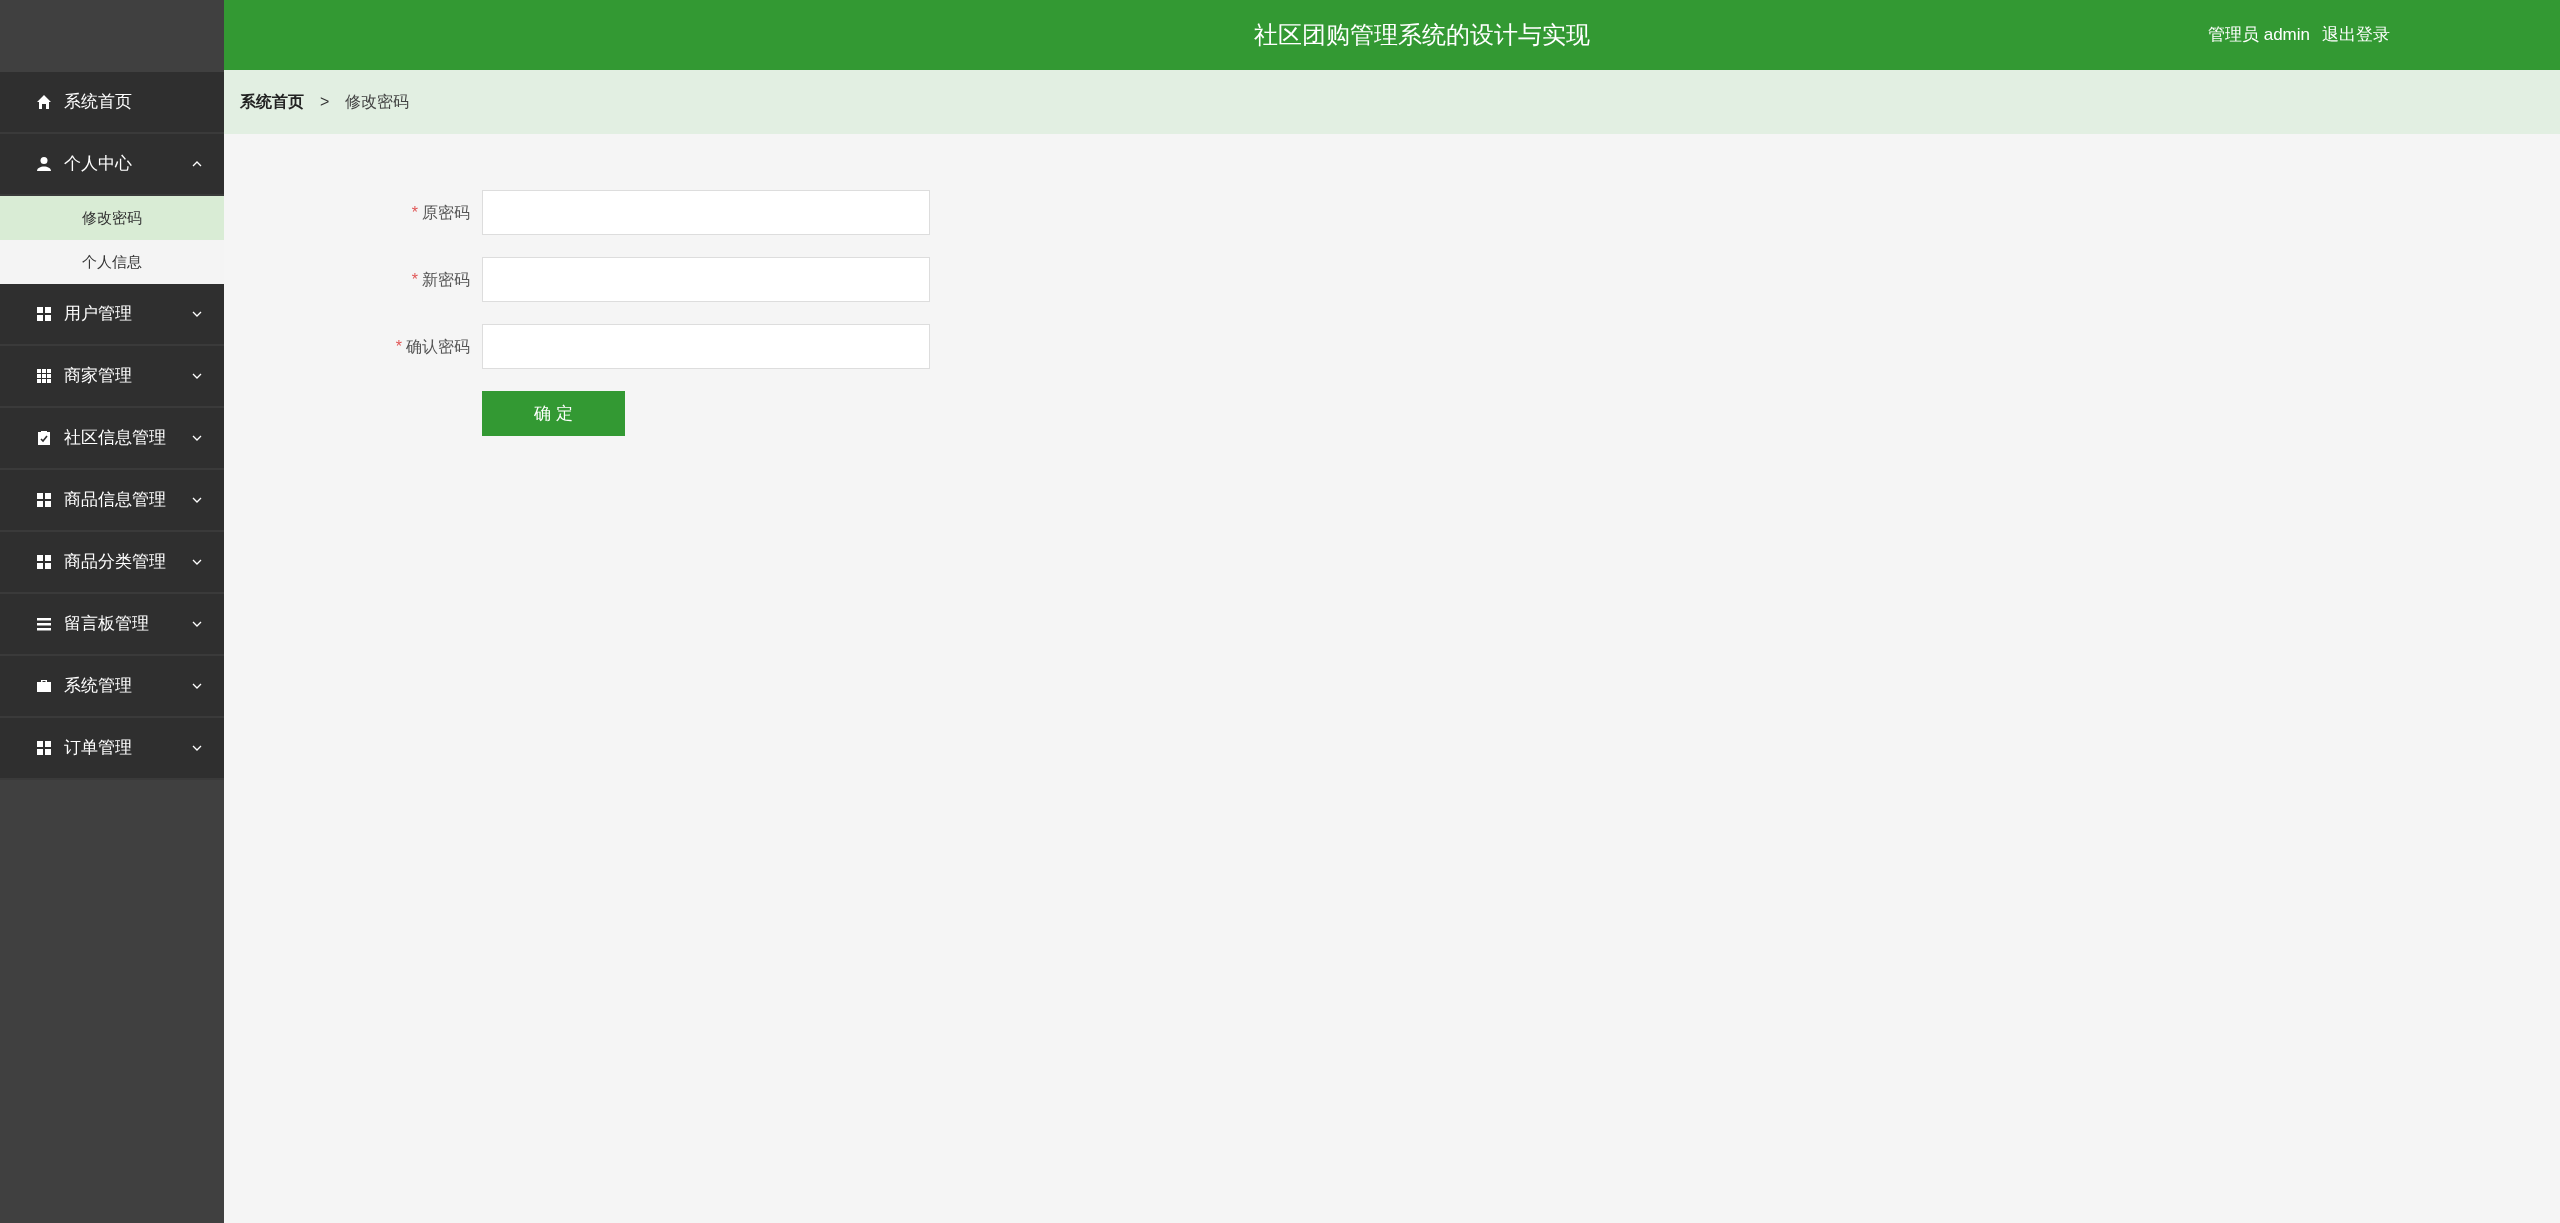 The image size is (2560, 1223). I want to click on menu-item: 系统管理, so click(112, 687).